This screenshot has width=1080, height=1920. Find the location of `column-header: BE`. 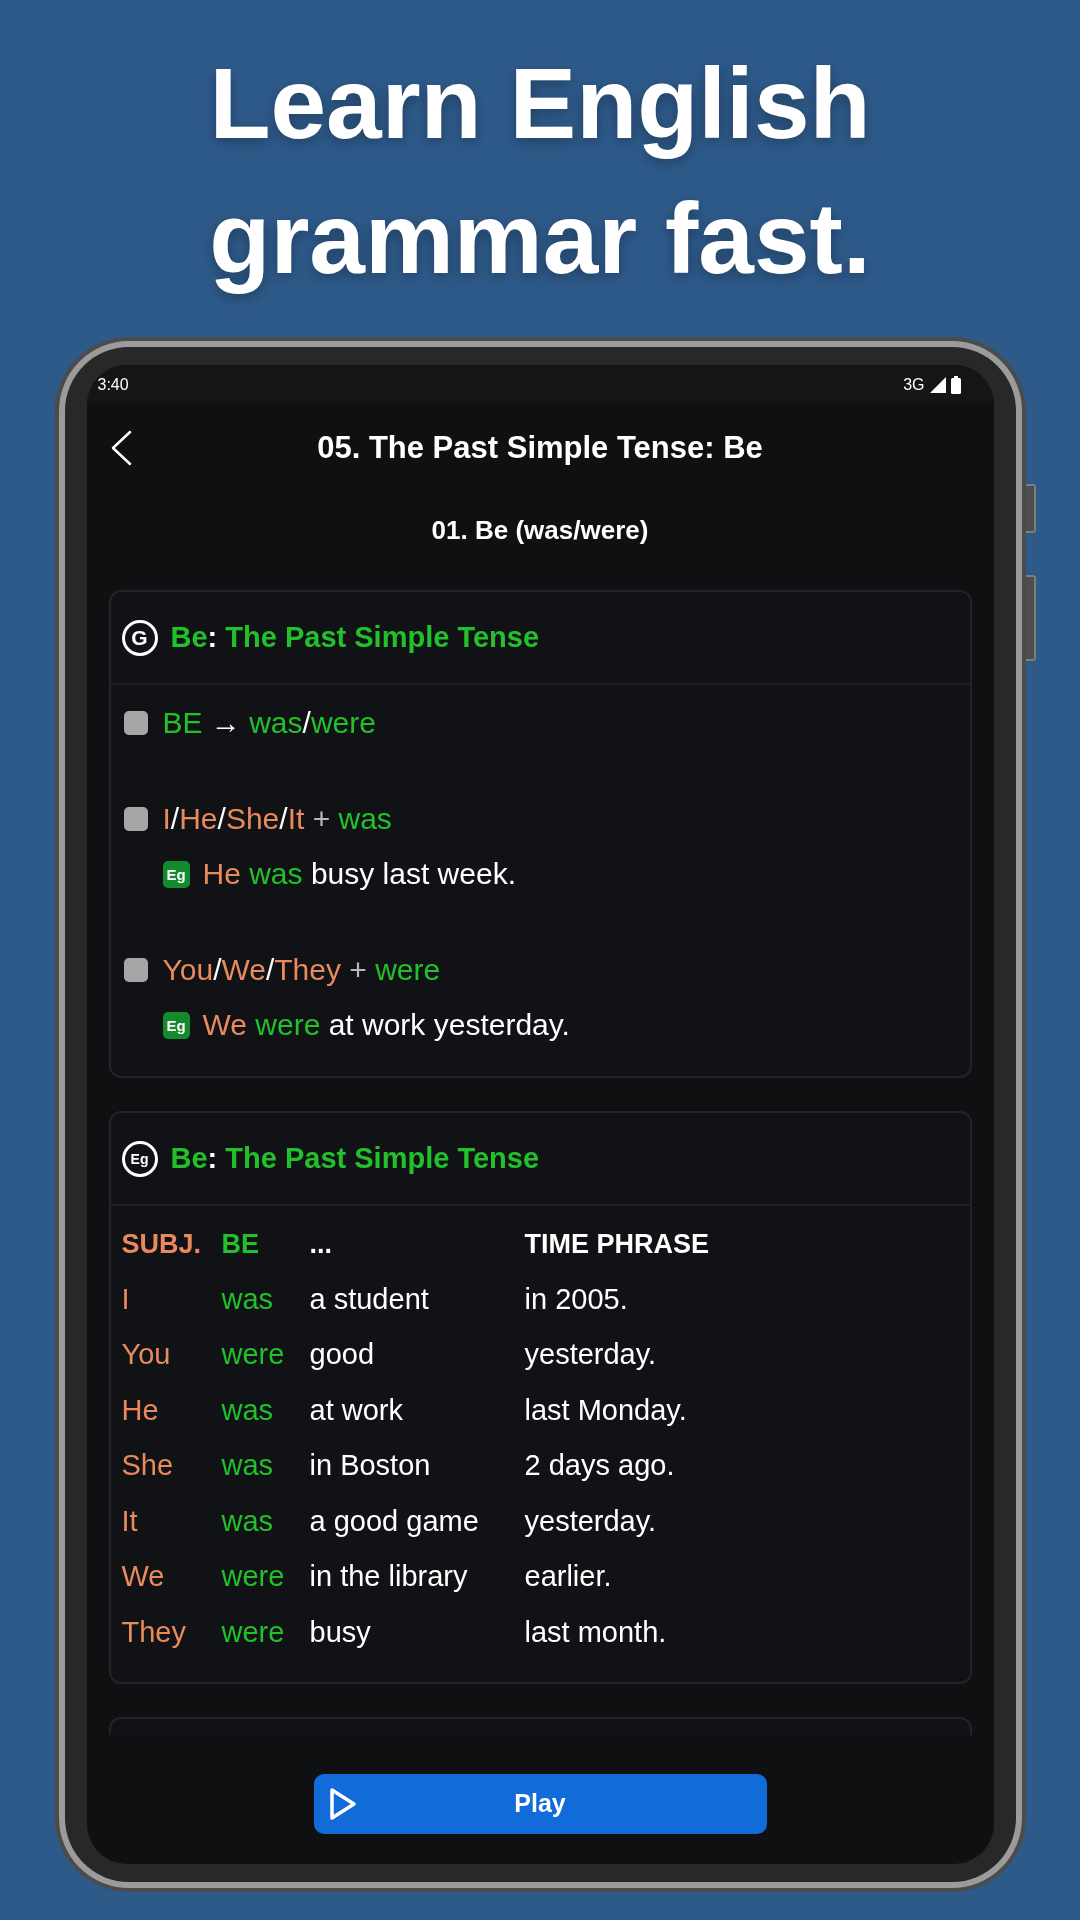

column-header: BE is located at coordinates (240, 1244).